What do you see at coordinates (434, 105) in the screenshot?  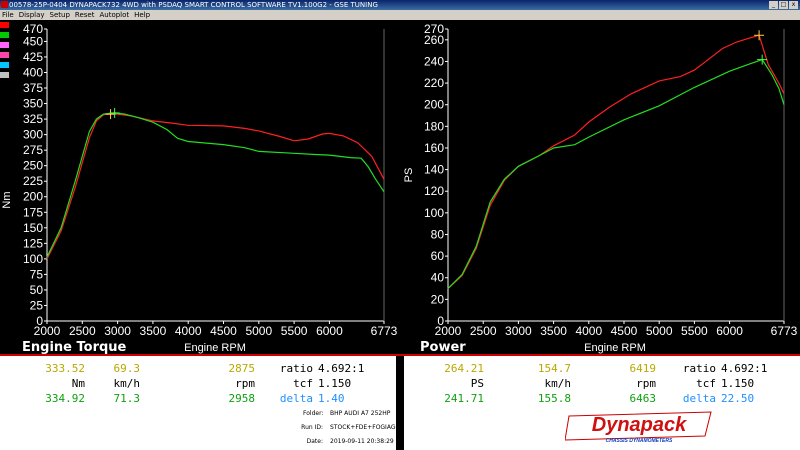 I see `y-tick-label: 200` at bounding box center [434, 105].